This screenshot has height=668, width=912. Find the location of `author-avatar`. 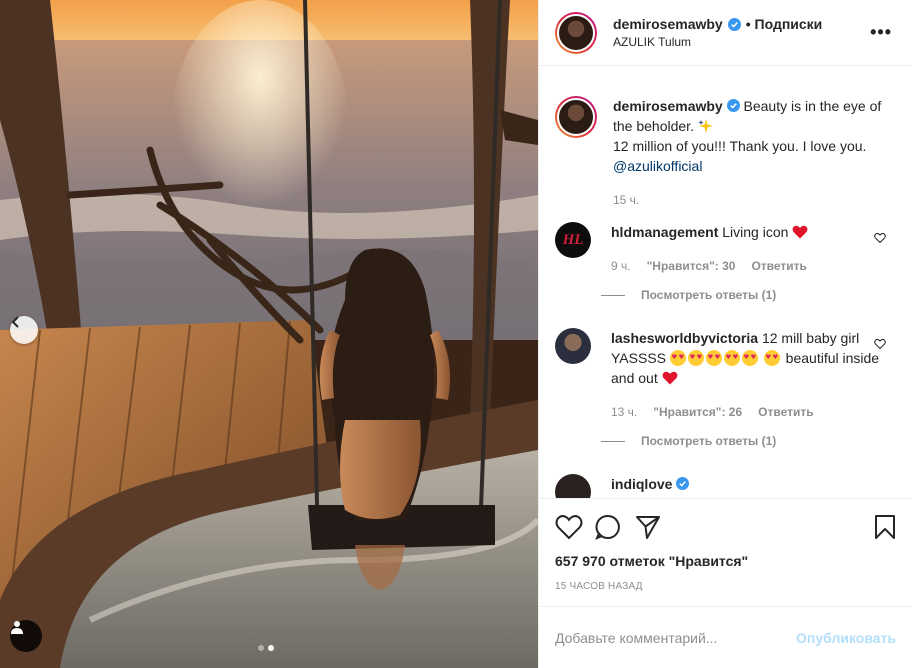

author-avatar is located at coordinates (576, 32).